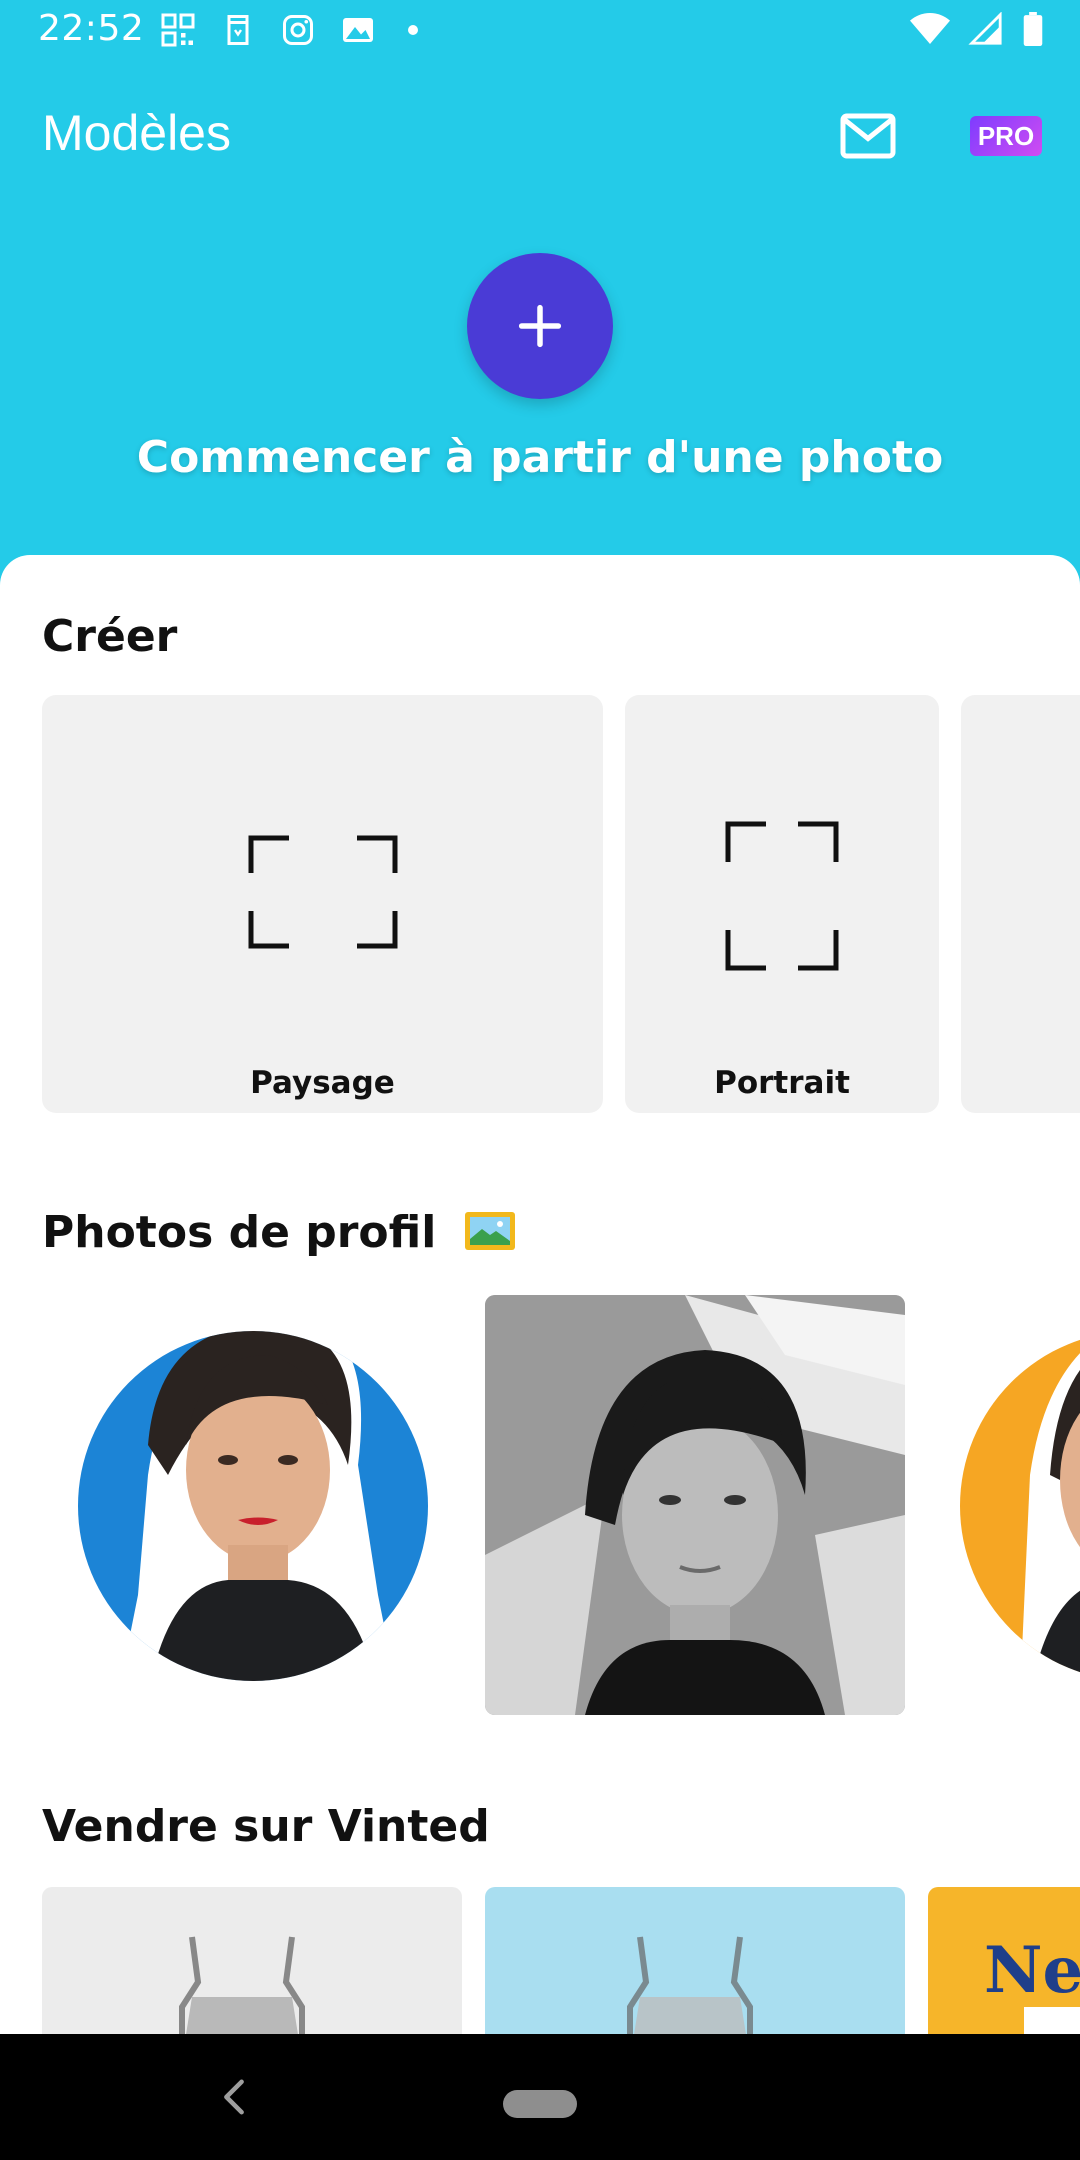 The width and height of the screenshot is (1080, 2160). I want to click on mail-icon, so click(868, 136).